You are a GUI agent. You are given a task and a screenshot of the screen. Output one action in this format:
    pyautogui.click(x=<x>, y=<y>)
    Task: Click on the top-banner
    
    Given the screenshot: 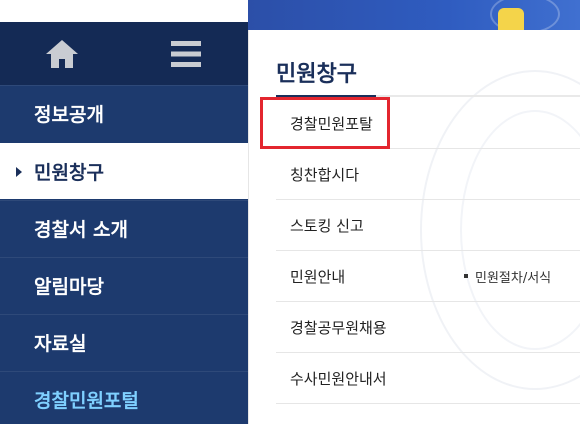 What is the action you would take?
    pyautogui.click(x=414, y=15)
    